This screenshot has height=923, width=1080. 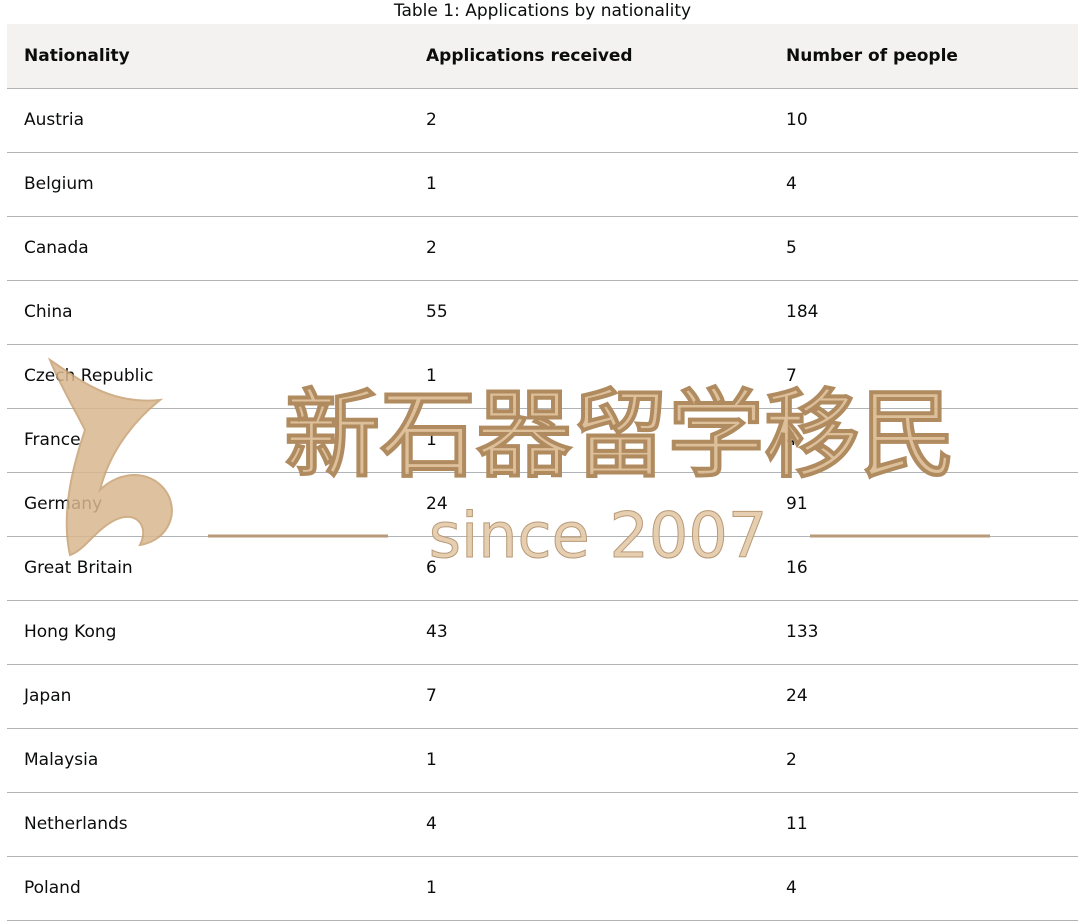 I want to click on nationality-cell: Austria, so click(x=208, y=120).